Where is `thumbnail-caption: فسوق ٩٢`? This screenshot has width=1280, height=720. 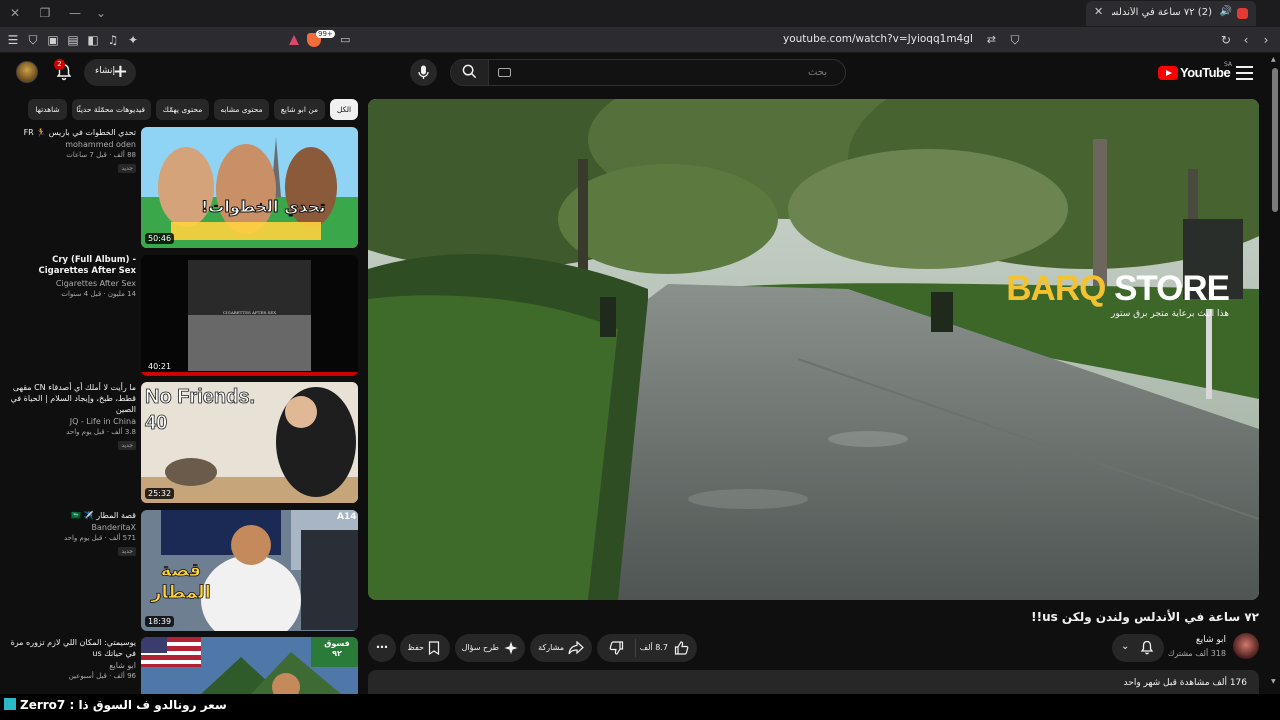
thumbnail-caption: فسوق ٩٢ is located at coordinates (337, 648).